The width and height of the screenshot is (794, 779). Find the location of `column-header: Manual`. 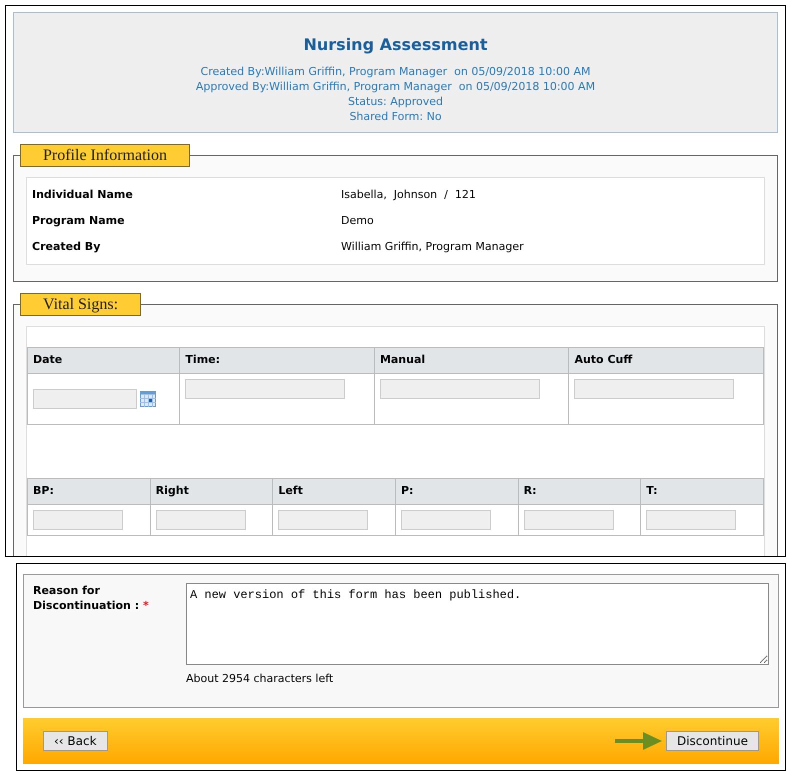

column-header: Manual is located at coordinates (471, 361).